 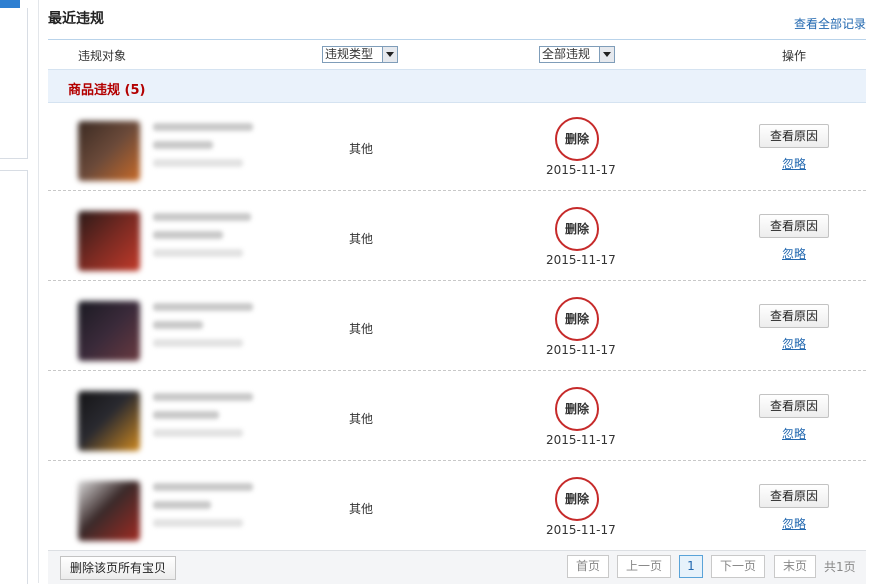 What do you see at coordinates (840, 567) in the screenshot?
I see `total-pages: 共1页` at bounding box center [840, 567].